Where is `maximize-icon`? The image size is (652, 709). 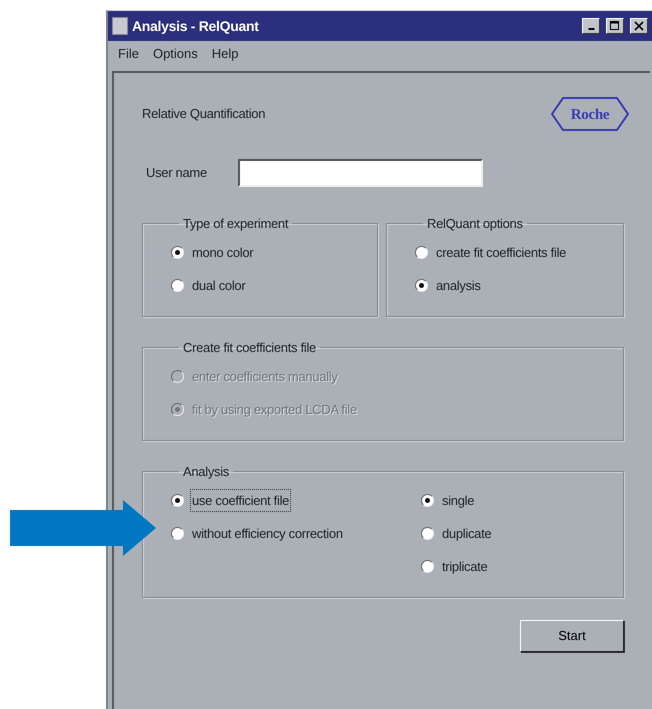 maximize-icon is located at coordinates (615, 26).